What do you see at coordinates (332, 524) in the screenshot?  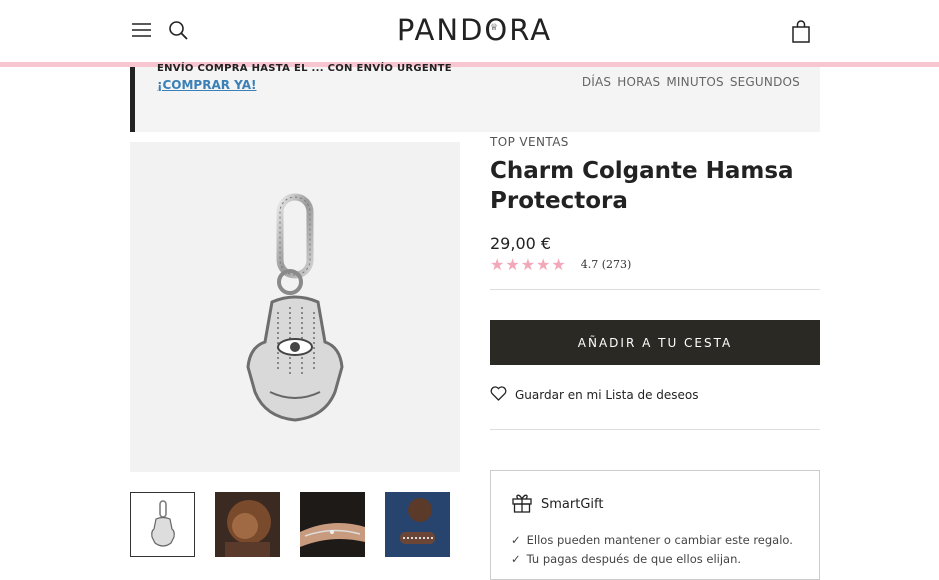 I see `thumbnail-bracelet-wrist` at bounding box center [332, 524].